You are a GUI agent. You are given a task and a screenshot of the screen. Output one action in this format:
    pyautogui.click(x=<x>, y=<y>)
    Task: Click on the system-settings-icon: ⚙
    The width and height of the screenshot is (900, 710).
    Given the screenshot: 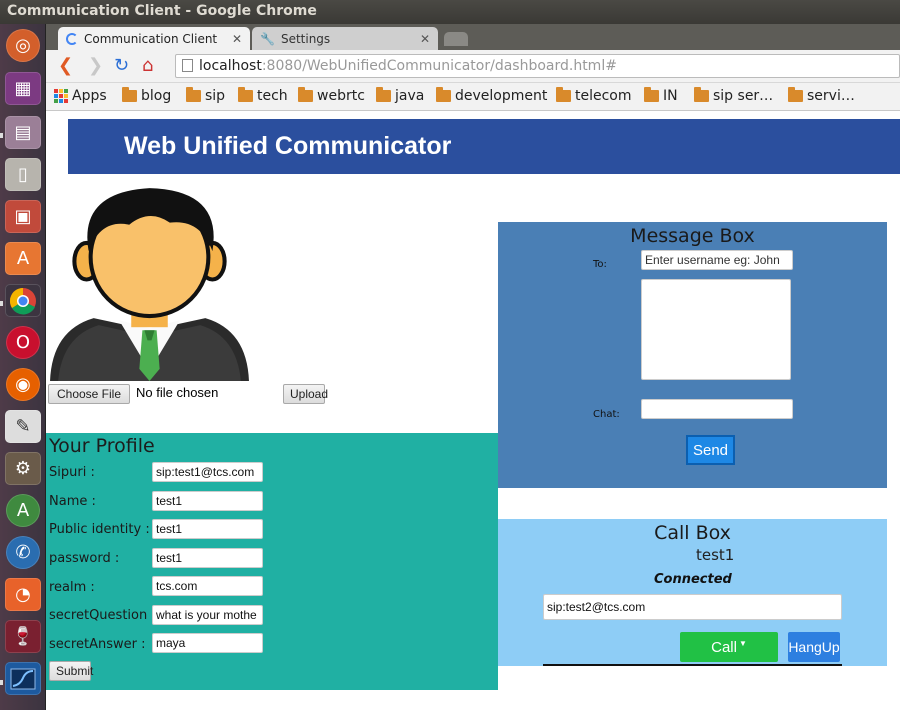 What is the action you would take?
    pyautogui.click(x=23, y=468)
    